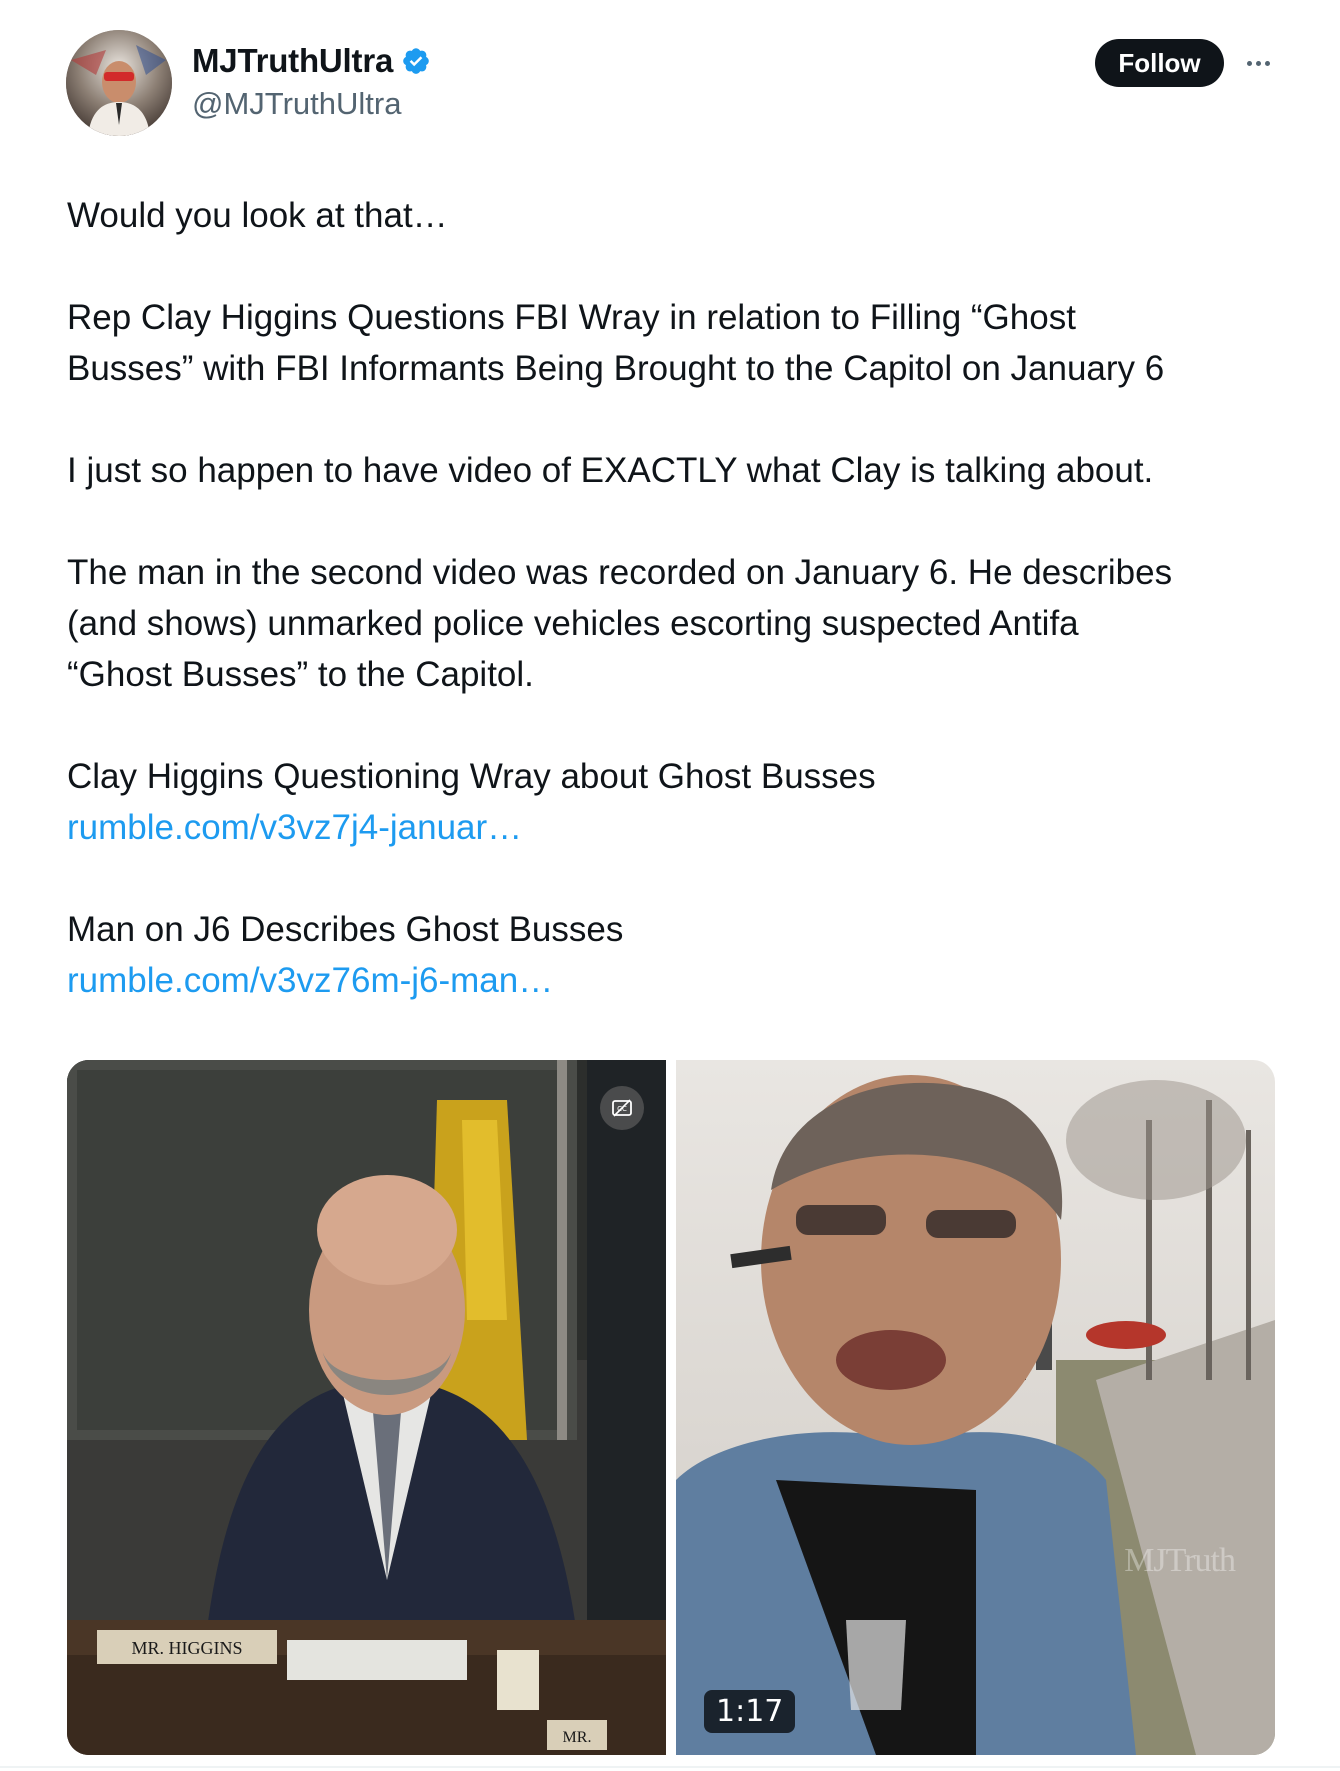 The width and height of the screenshot is (1340, 1771). I want to click on captions-off-icon: CC, so click(622, 1108).